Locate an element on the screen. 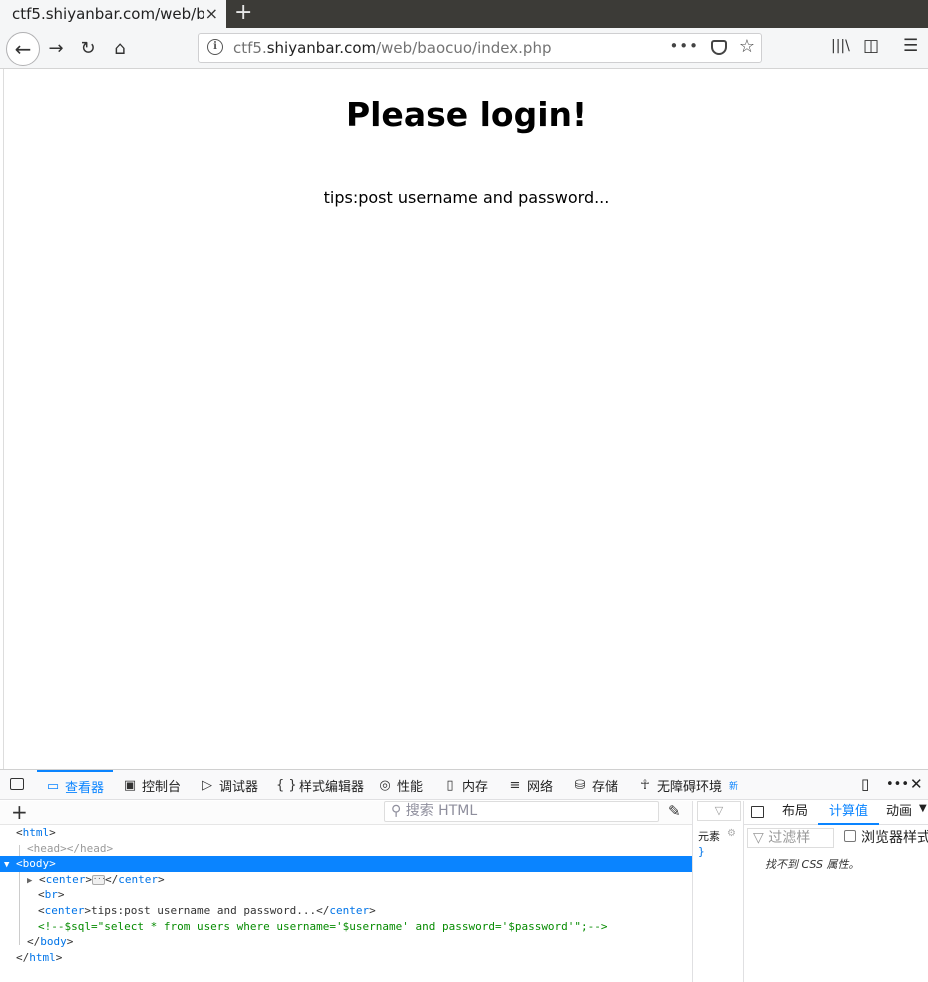 The image size is (928, 982). search-placeholder: 搜索 HTML is located at coordinates (441, 811).